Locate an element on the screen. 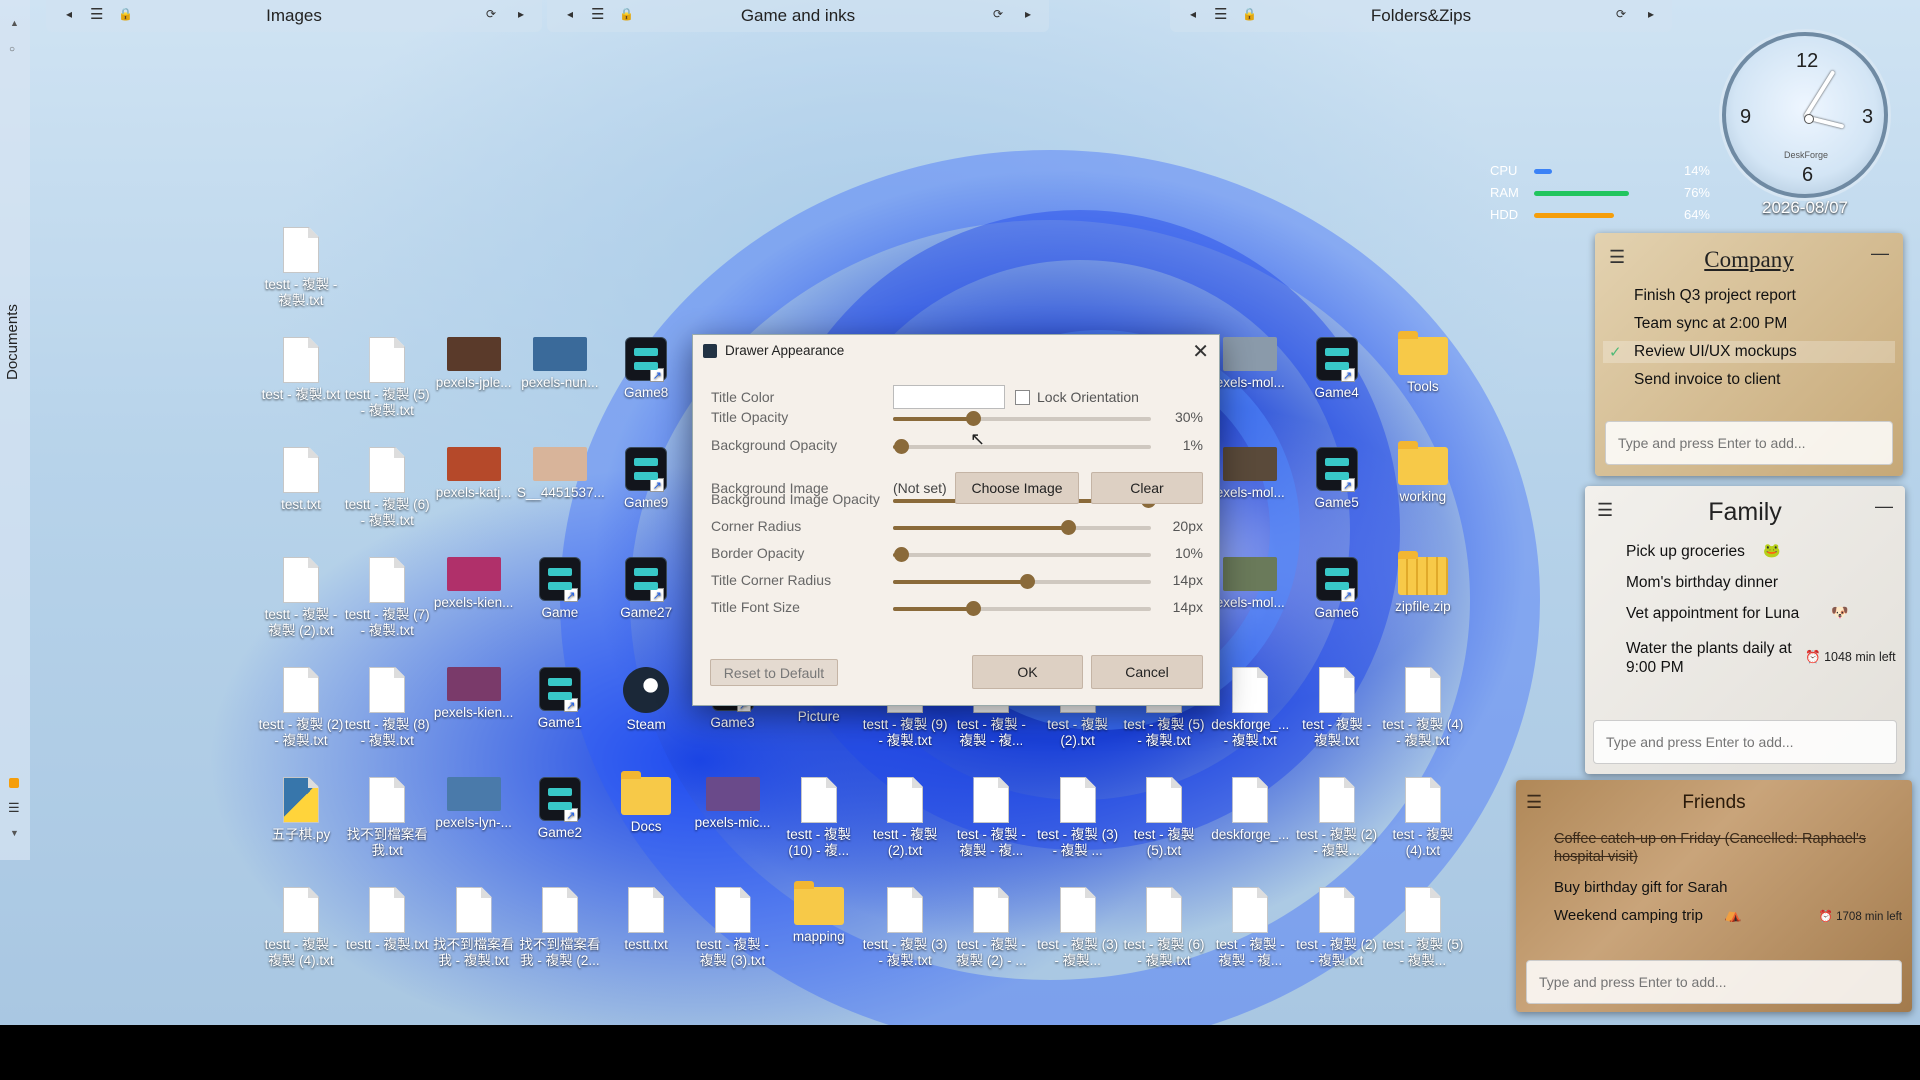 Image resolution: width=1920 pixels, height=1080 pixels. desktop-icon: 找不到檔案看我 - 複製.txt is located at coordinates (474, 928).